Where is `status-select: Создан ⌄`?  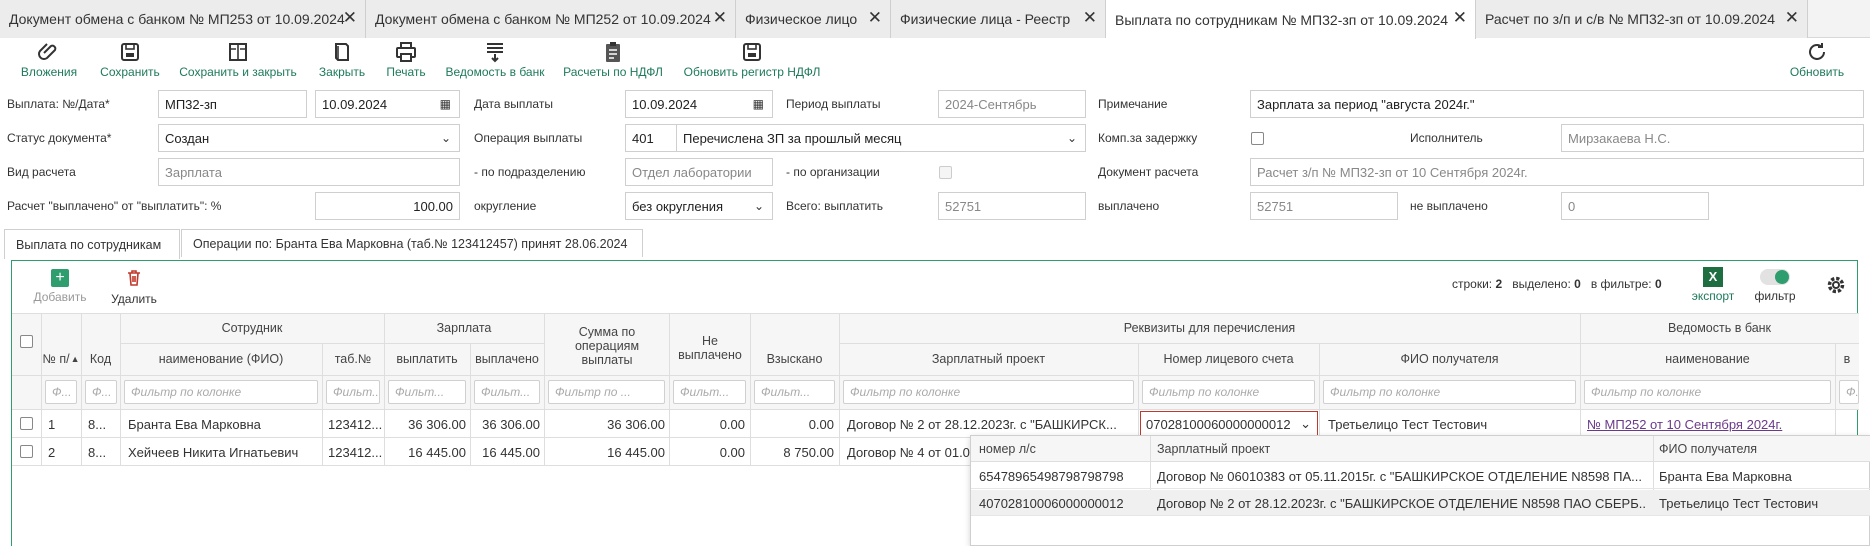
status-select: Создан ⌄ is located at coordinates (309, 138).